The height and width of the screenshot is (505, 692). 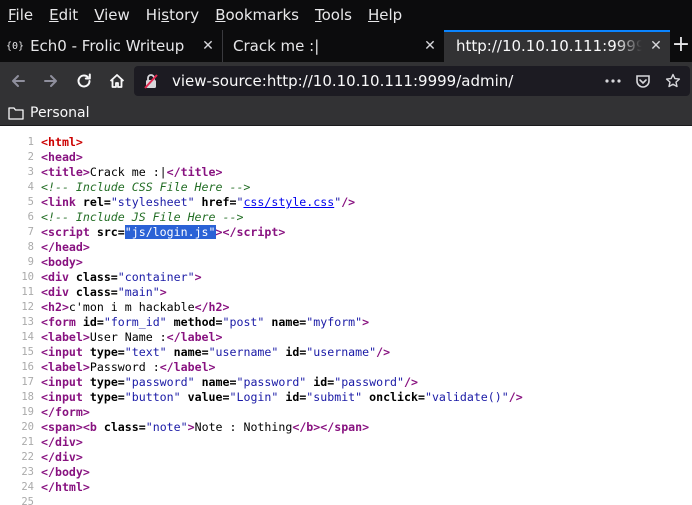 What do you see at coordinates (30, 217) in the screenshot?
I see `line-number: 6` at bounding box center [30, 217].